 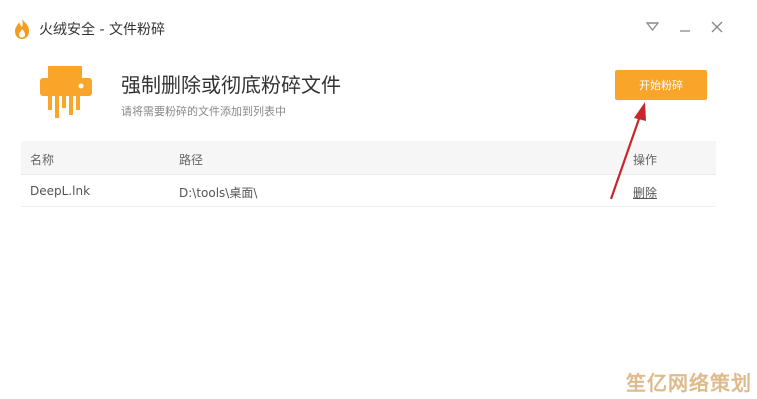 I want to click on minimize-icon, so click(x=685, y=27).